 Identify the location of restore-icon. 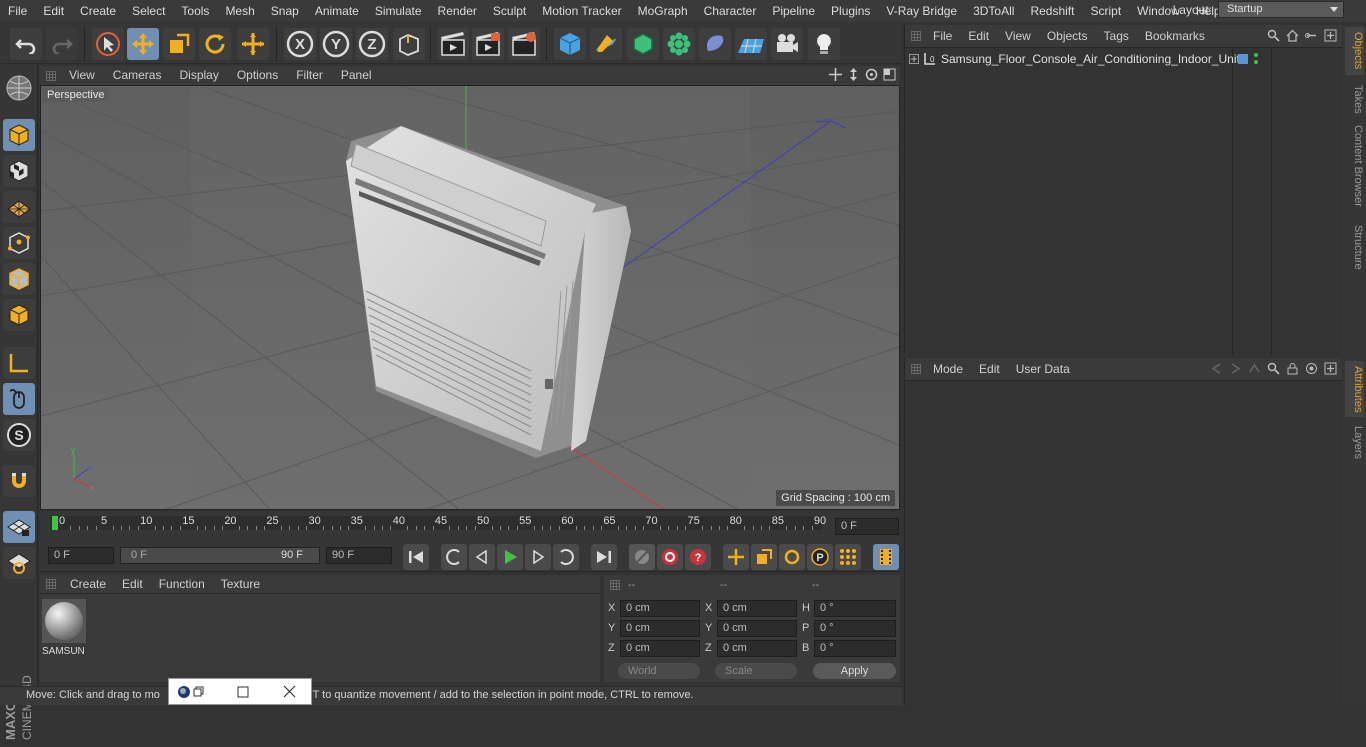
(199, 692).